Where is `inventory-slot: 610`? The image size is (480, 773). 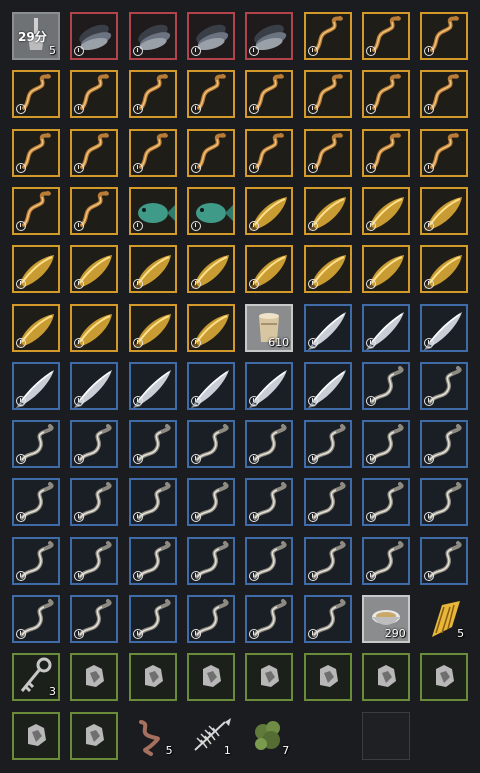 inventory-slot: 610 is located at coordinates (269, 327).